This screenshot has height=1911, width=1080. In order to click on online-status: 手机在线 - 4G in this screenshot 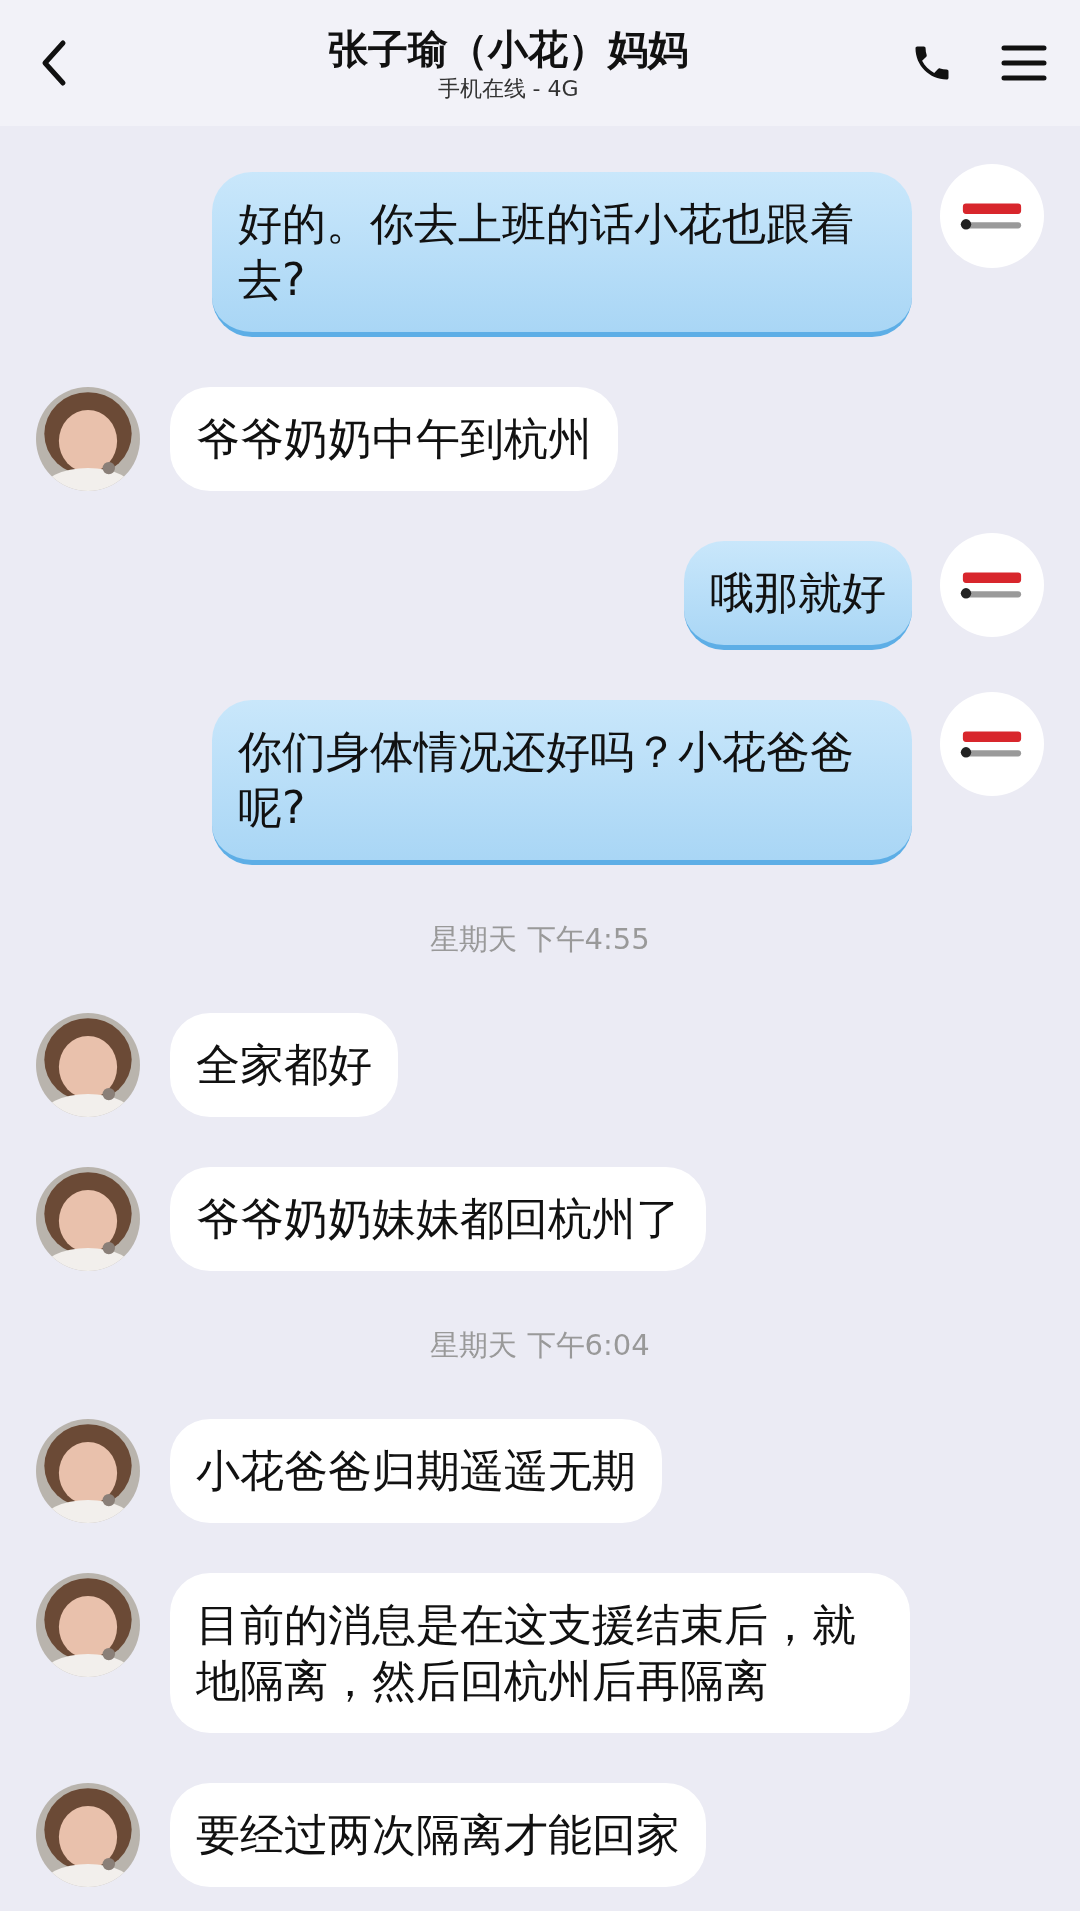, I will do `click(508, 89)`.